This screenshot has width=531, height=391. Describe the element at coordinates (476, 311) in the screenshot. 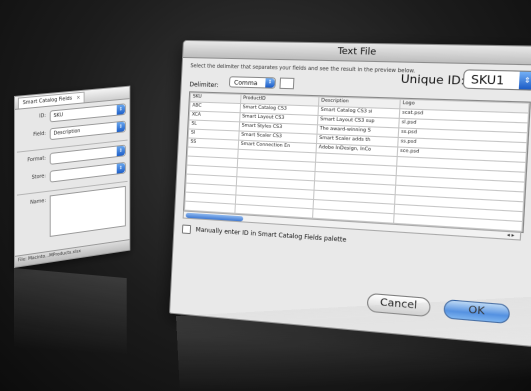

I see `ok-button: OK` at that location.